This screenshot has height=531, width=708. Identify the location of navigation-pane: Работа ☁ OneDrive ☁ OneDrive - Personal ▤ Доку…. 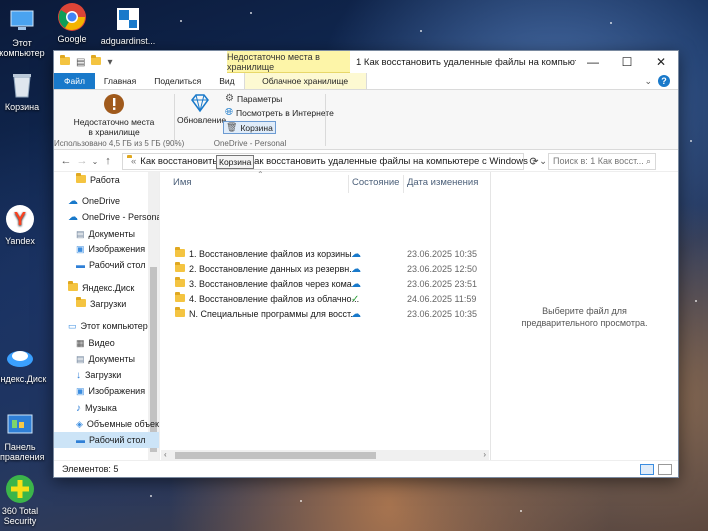
(107, 316).